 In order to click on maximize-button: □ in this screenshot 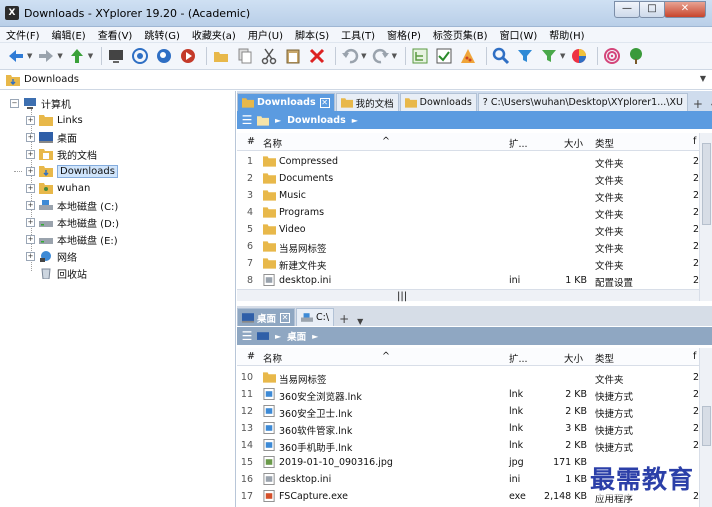, I will do `click(652, 9)`.